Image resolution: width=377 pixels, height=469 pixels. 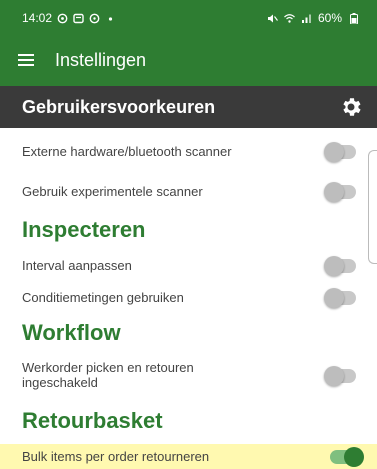 I want to click on dot-icon, so click(x=110, y=18).